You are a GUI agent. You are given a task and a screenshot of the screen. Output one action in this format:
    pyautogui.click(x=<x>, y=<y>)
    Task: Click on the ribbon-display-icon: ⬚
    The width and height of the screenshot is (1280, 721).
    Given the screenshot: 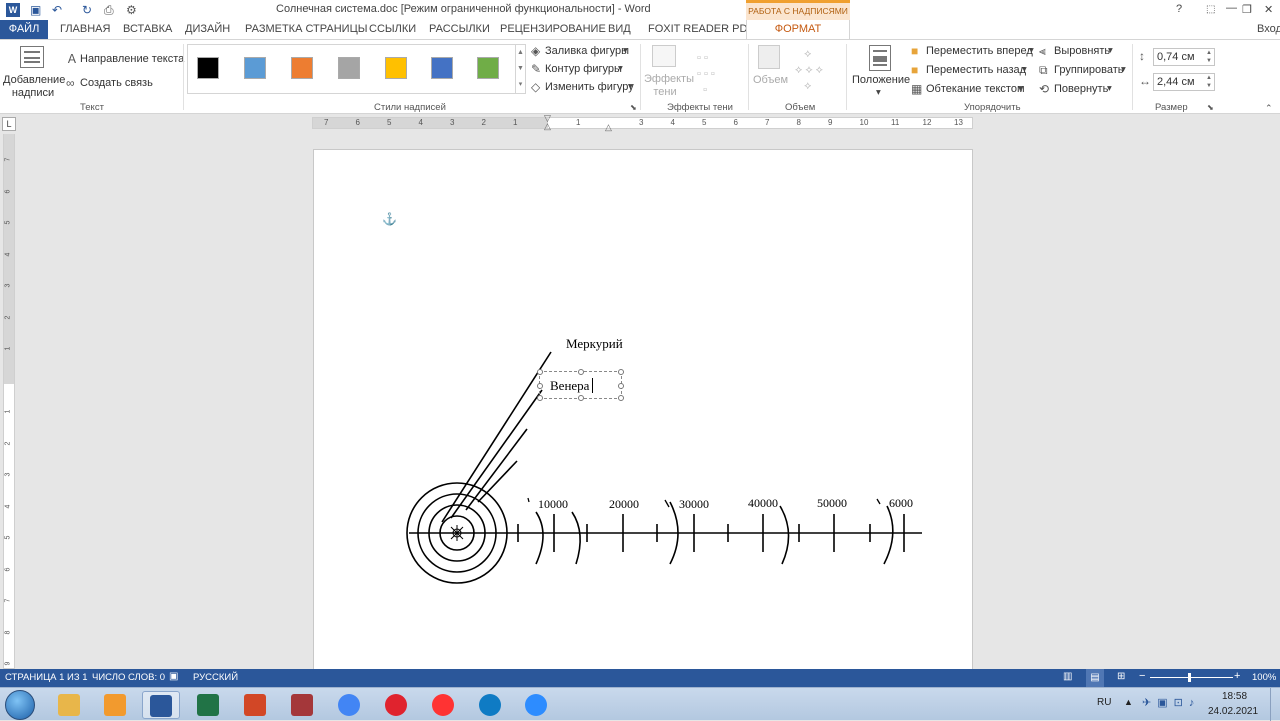 What is the action you would take?
    pyautogui.click(x=1210, y=9)
    